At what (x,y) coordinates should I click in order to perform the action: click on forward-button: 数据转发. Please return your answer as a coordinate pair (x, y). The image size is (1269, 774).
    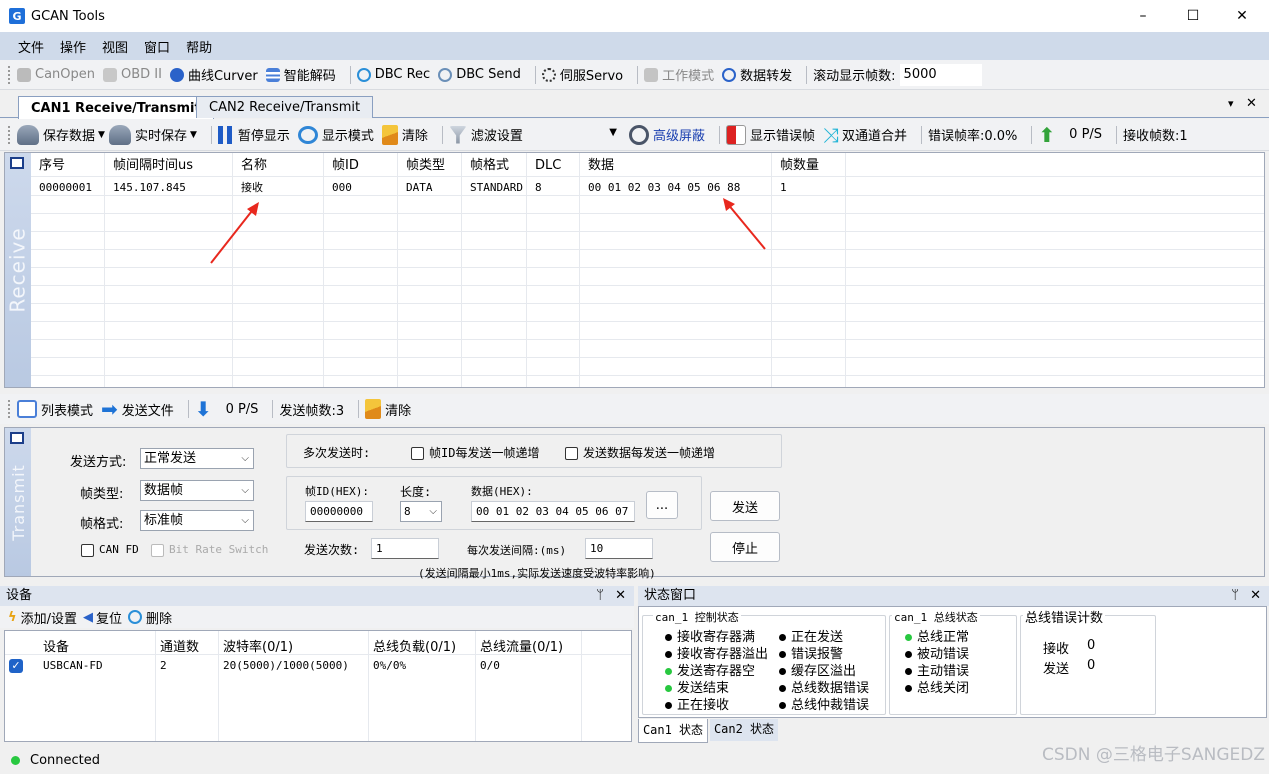
    Looking at the image, I should click on (757, 74).